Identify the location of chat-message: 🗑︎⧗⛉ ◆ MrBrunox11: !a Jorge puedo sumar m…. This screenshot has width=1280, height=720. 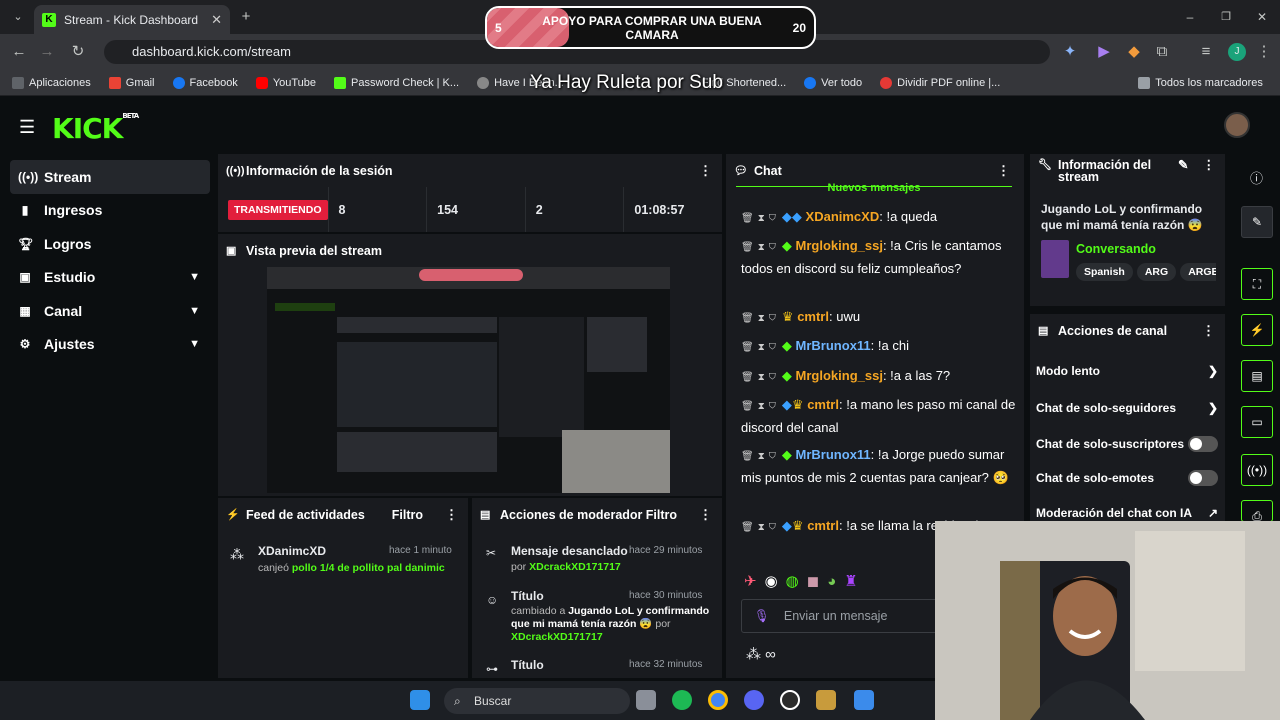
(880, 466).